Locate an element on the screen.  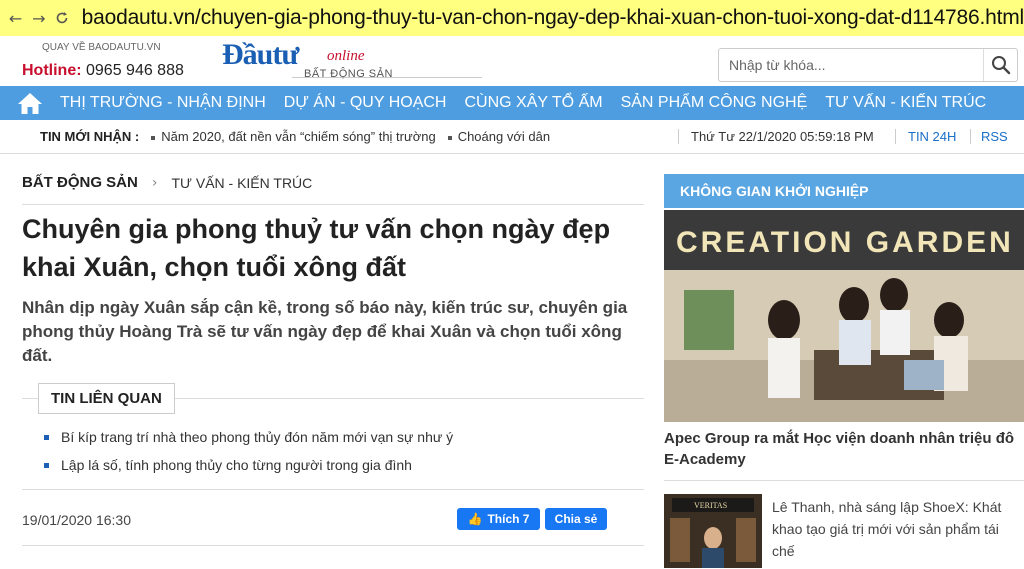
breadcrumb-subcategory: TƯ VẤN - KIẾN TRÚC is located at coordinates (241, 183).